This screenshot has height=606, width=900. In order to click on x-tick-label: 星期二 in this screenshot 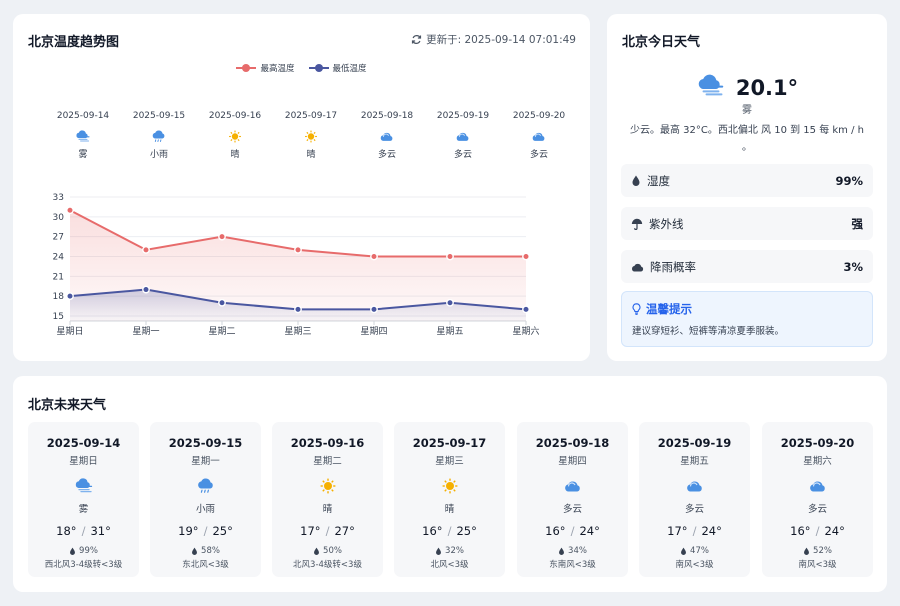, I will do `click(221, 331)`.